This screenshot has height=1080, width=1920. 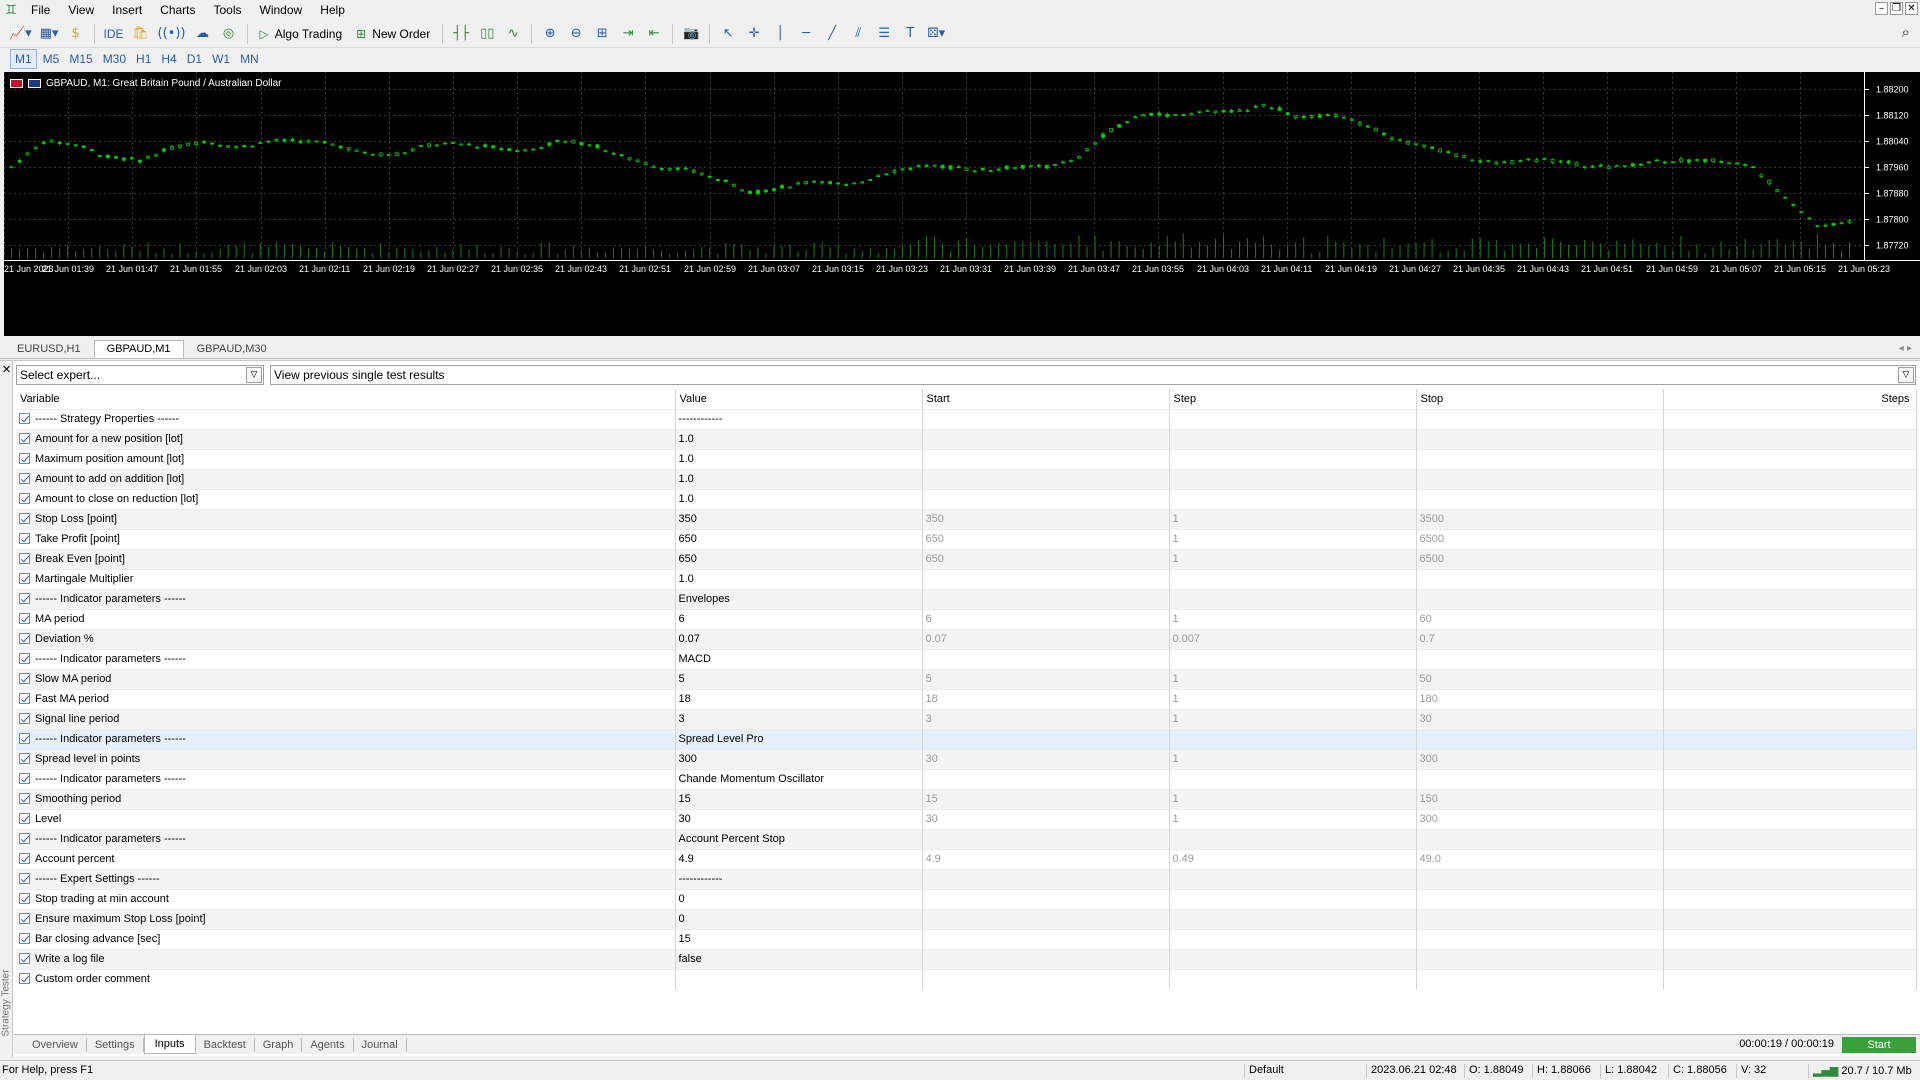 What do you see at coordinates (1046, 758) in the screenshot?
I see `start-cell: 30` at bounding box center [1046, 758].